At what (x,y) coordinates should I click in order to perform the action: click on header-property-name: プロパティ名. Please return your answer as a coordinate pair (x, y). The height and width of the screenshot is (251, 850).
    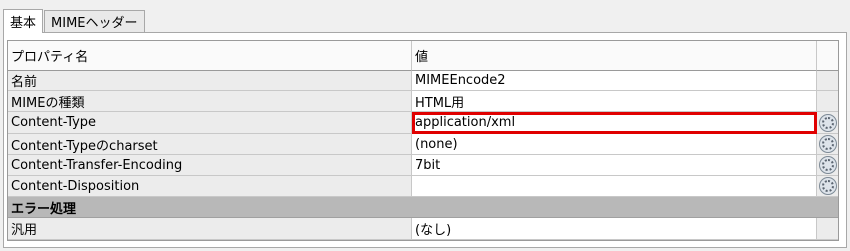
    Looking at the image, I should click on (210, 56).